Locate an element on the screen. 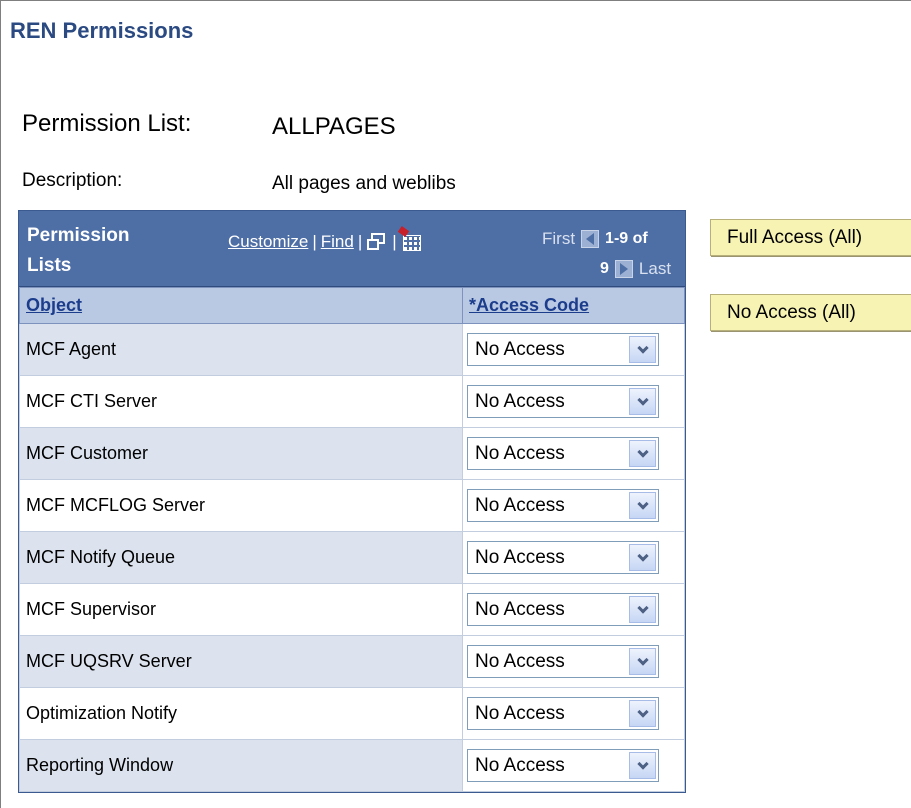 This screenshot has width=911, height=808. object-cell: MCF Notify Queue is located at coordinates (241, 557).